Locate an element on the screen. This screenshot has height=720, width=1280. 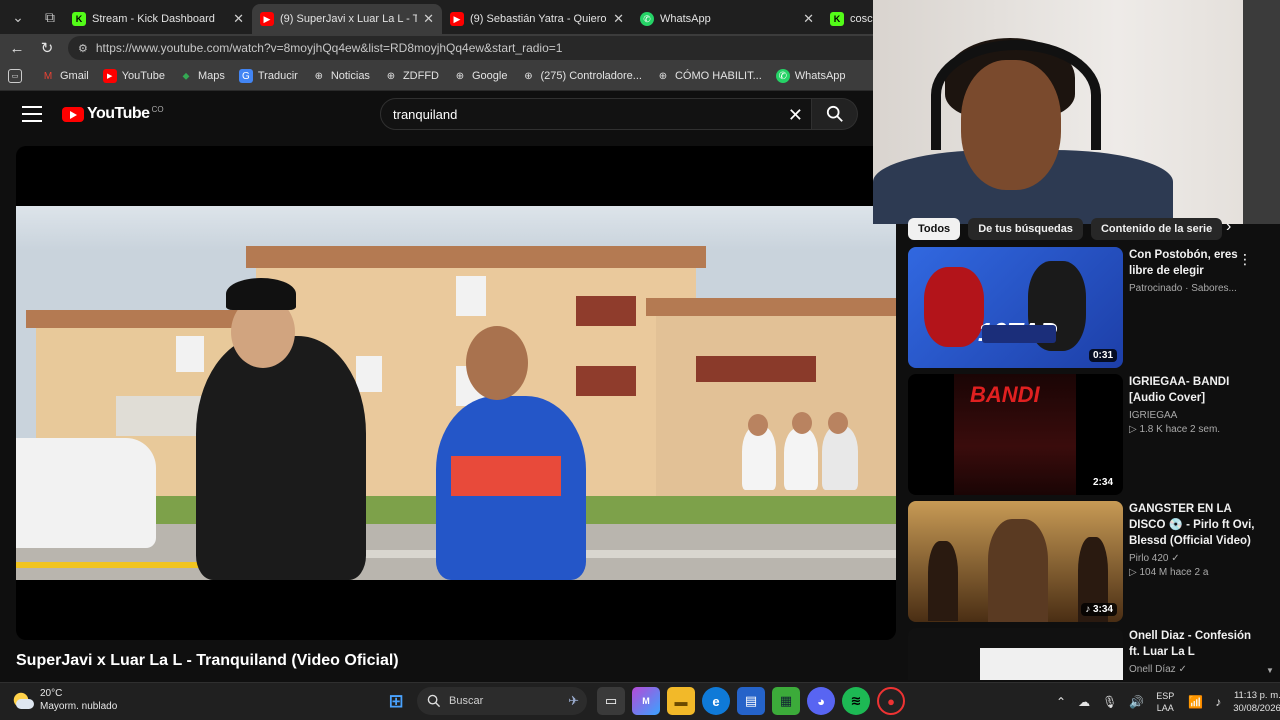
volume-icon: 🔊 is located at coordinates (1136, 702).